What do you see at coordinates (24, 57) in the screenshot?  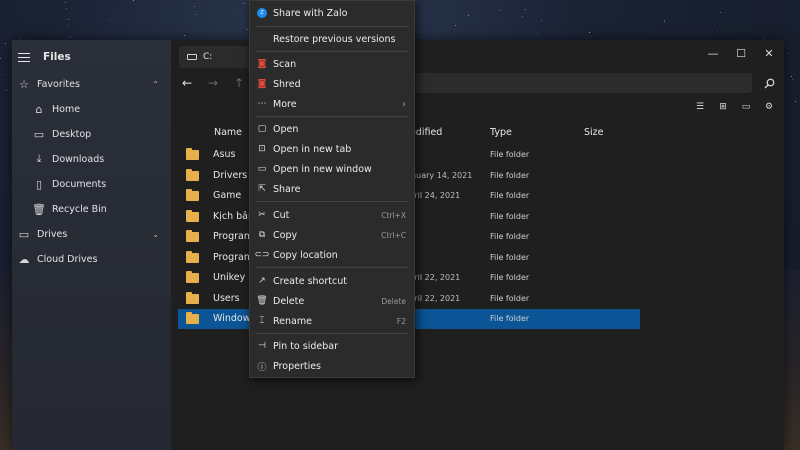 I see `hamburger-menu-icon` at bounding box center [24, 57].